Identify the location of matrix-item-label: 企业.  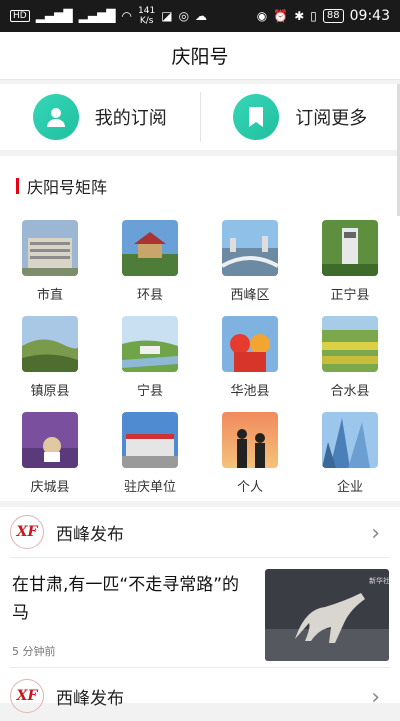
(350, 485).